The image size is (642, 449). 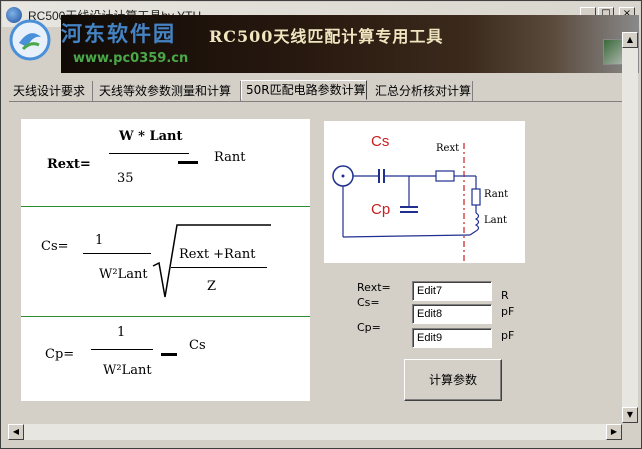 What do you see at coordinates (30, 40) in the screenshot?
I see `watermark-logo-icon` at bounding box center [30, 40].